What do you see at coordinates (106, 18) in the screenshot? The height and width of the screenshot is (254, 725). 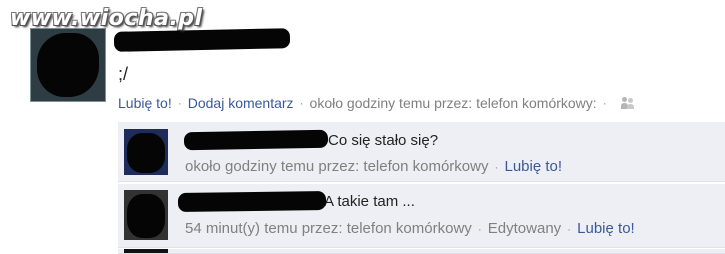 I see `watermark: www.wiocha.pl` at bounding box center [106, 18].